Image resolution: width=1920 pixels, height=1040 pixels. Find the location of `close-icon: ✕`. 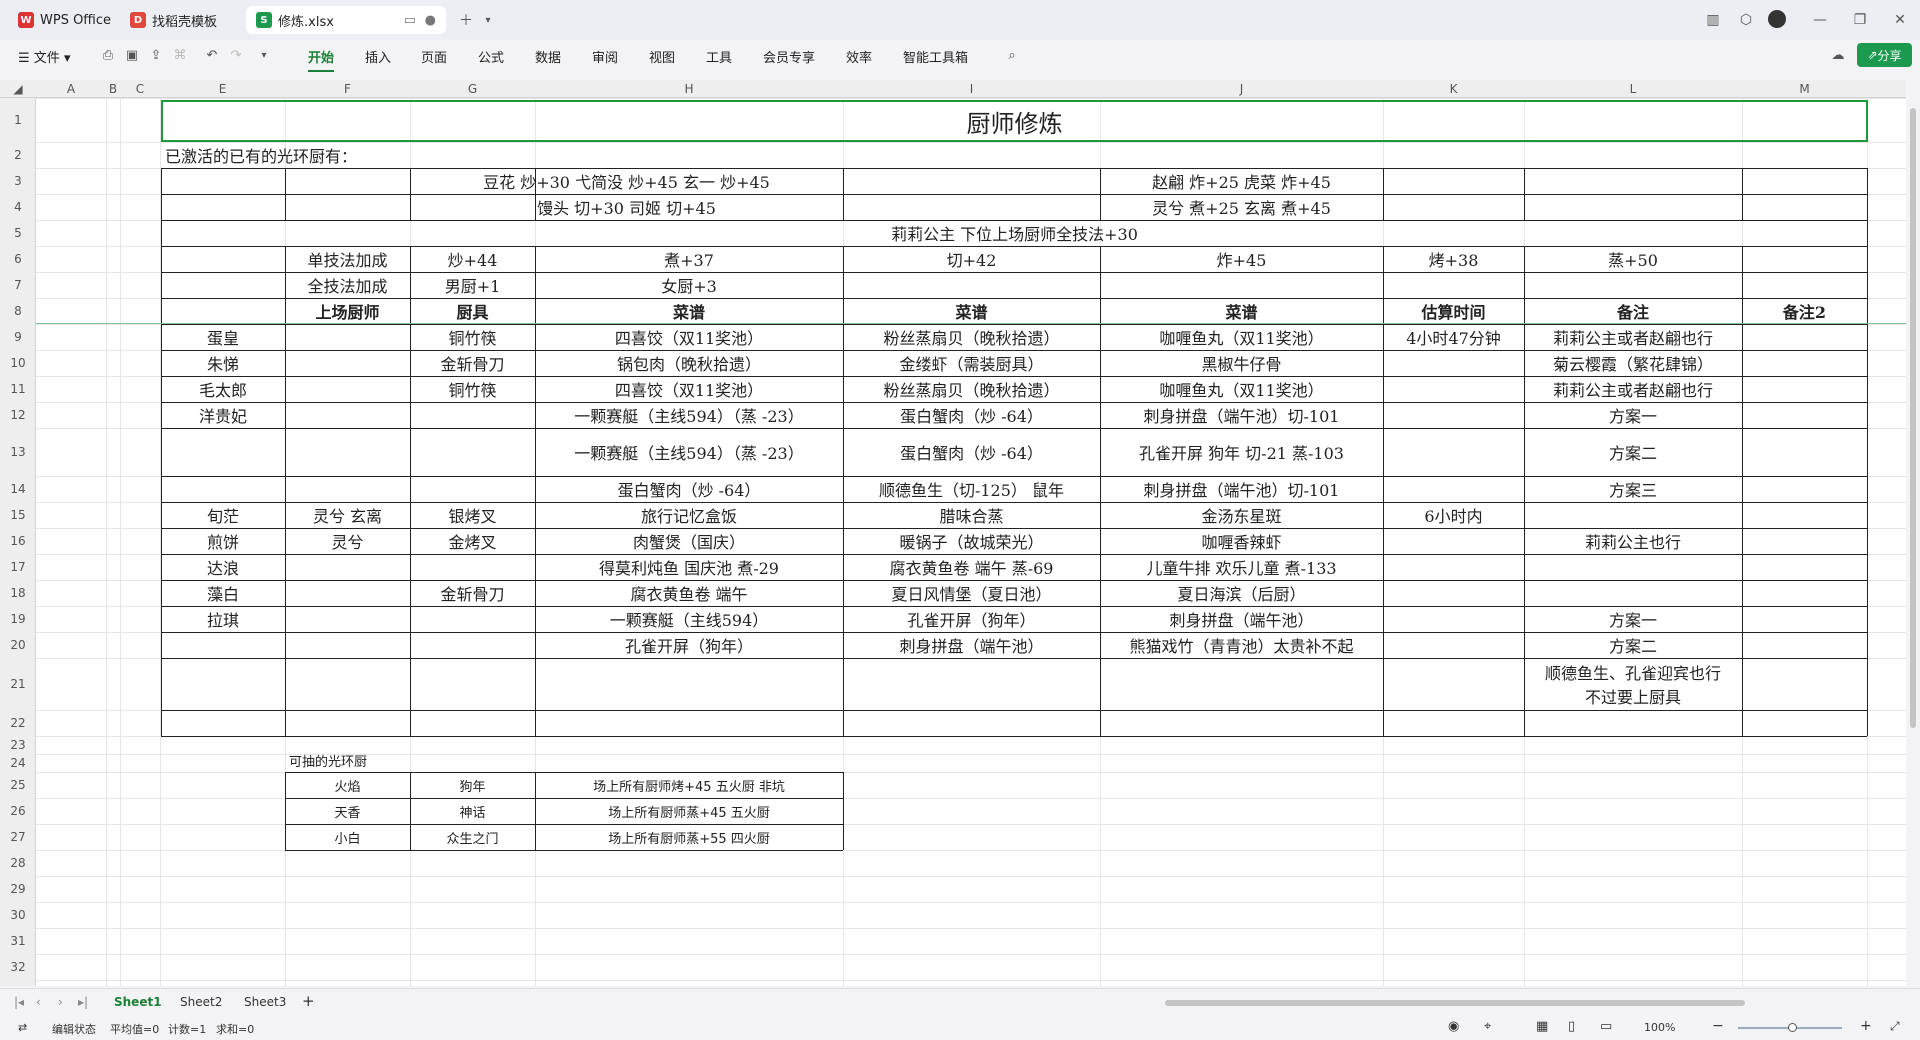

close-icon: ✕ is located at coordinates (1900, 20).